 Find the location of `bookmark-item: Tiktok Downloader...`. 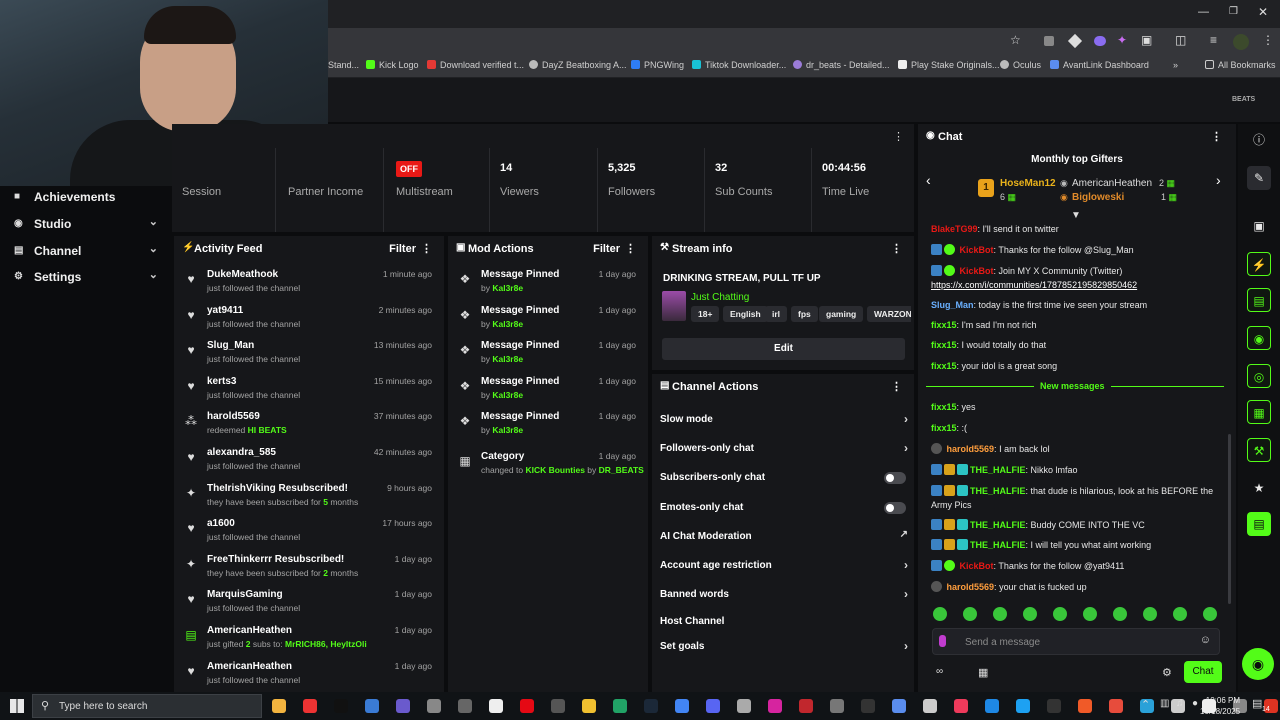

bookmark-item: Tiktok Downloader... is located at coordinates (739, 65).